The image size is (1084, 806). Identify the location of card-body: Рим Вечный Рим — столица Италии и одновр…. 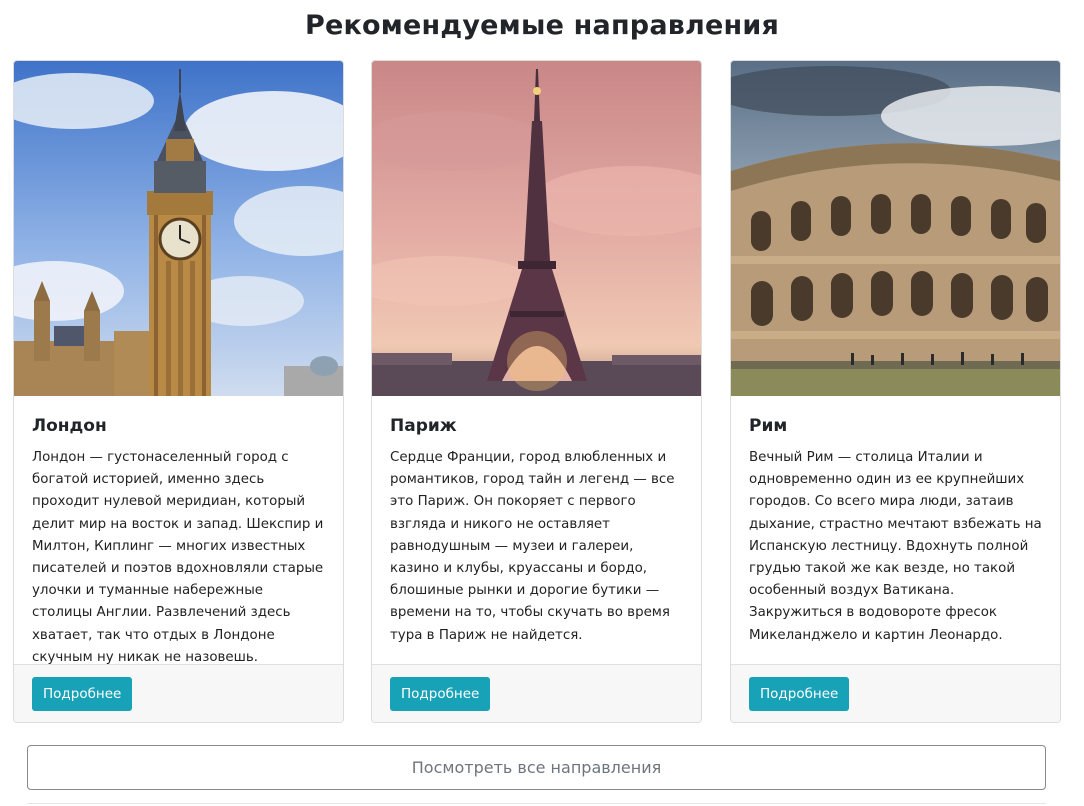
(895, 530).